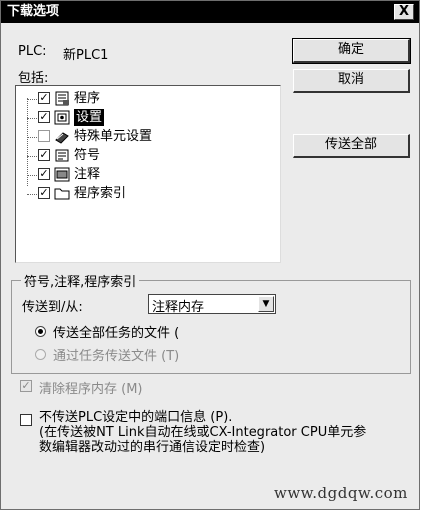  What do you see at coordinates (351, 146) in the screenshot?
I see `transfer-all-button: 传送全部` at bounding box center [351, 146].